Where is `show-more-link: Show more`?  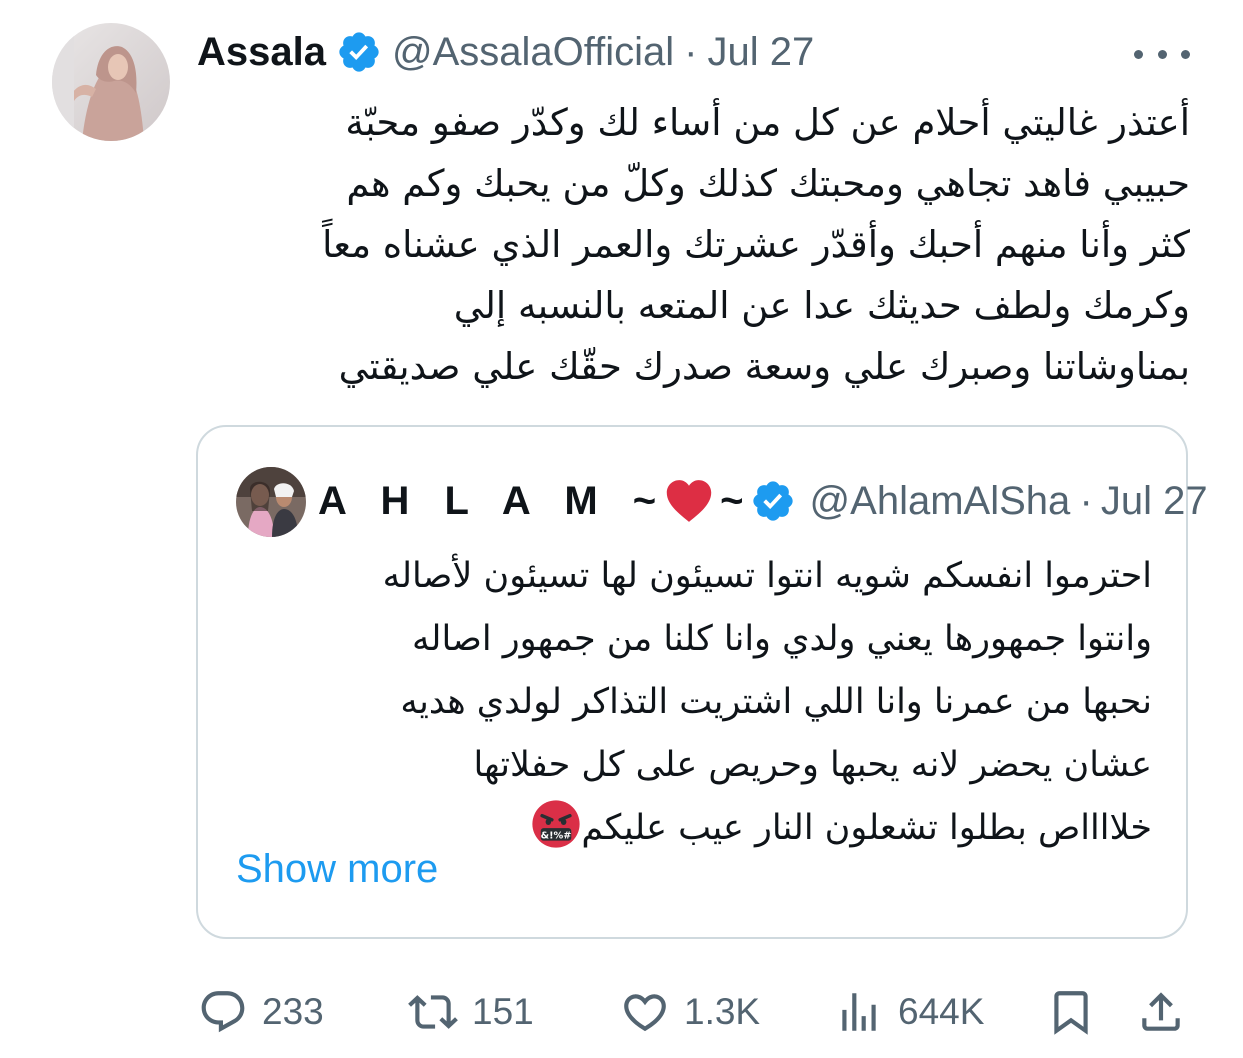
show-more-link: Show more is located at coordinates (337, 869).